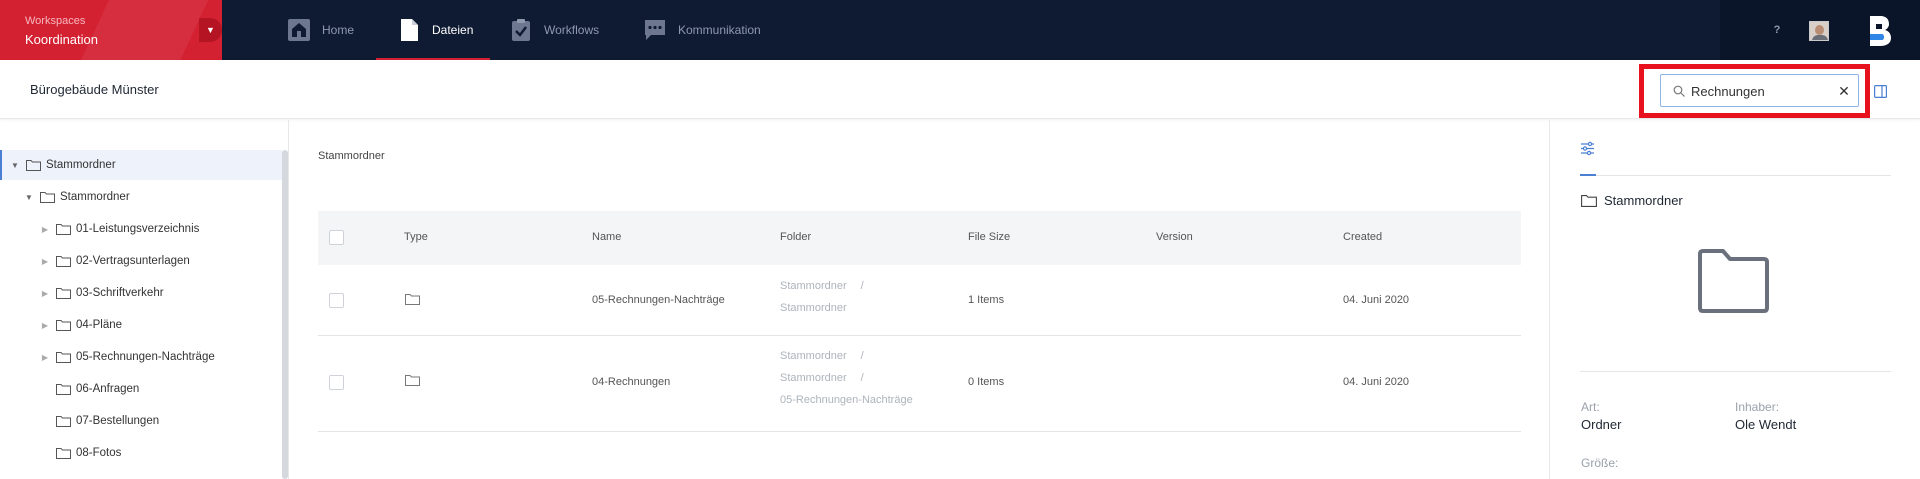 The width and height of the screenshot is (1920, 479). What do you see at coordinates (61, 39) in the screenshot?
I see `workspace-name: Koordination` at bounding box center [61, 39].